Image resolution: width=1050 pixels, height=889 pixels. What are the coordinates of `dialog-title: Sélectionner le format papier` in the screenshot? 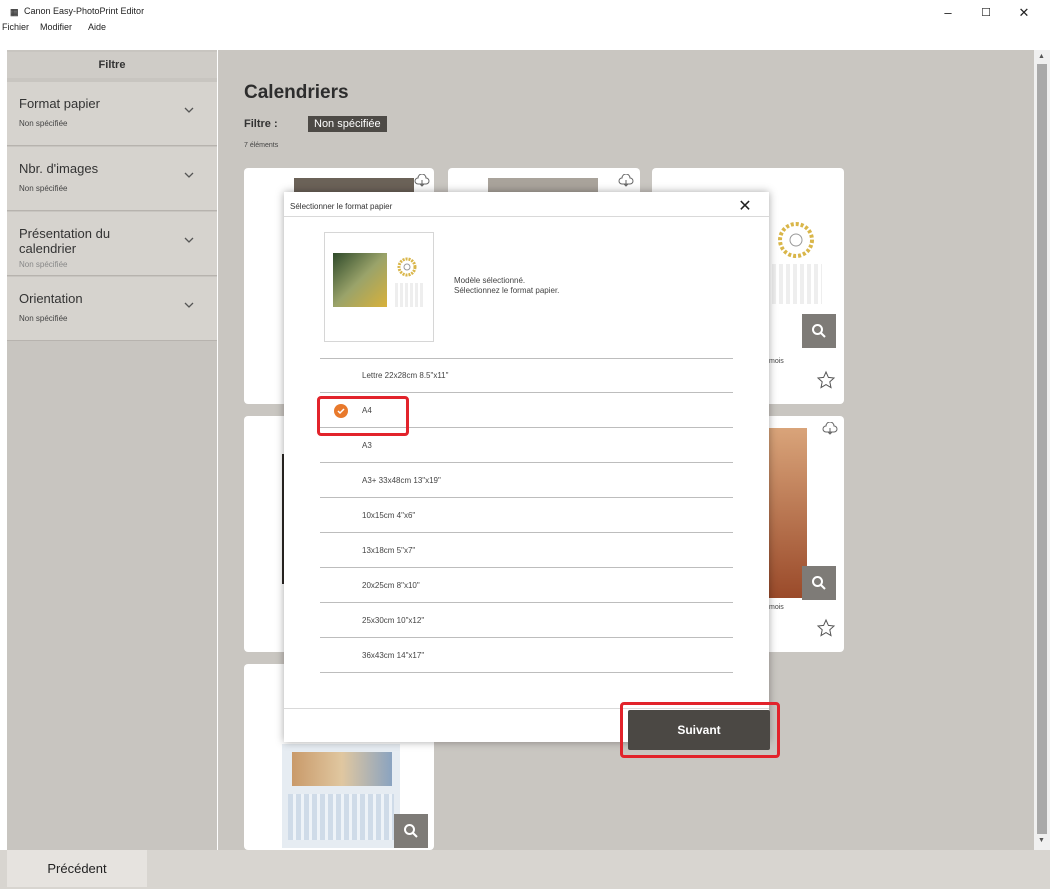 It's located at (341, 206).